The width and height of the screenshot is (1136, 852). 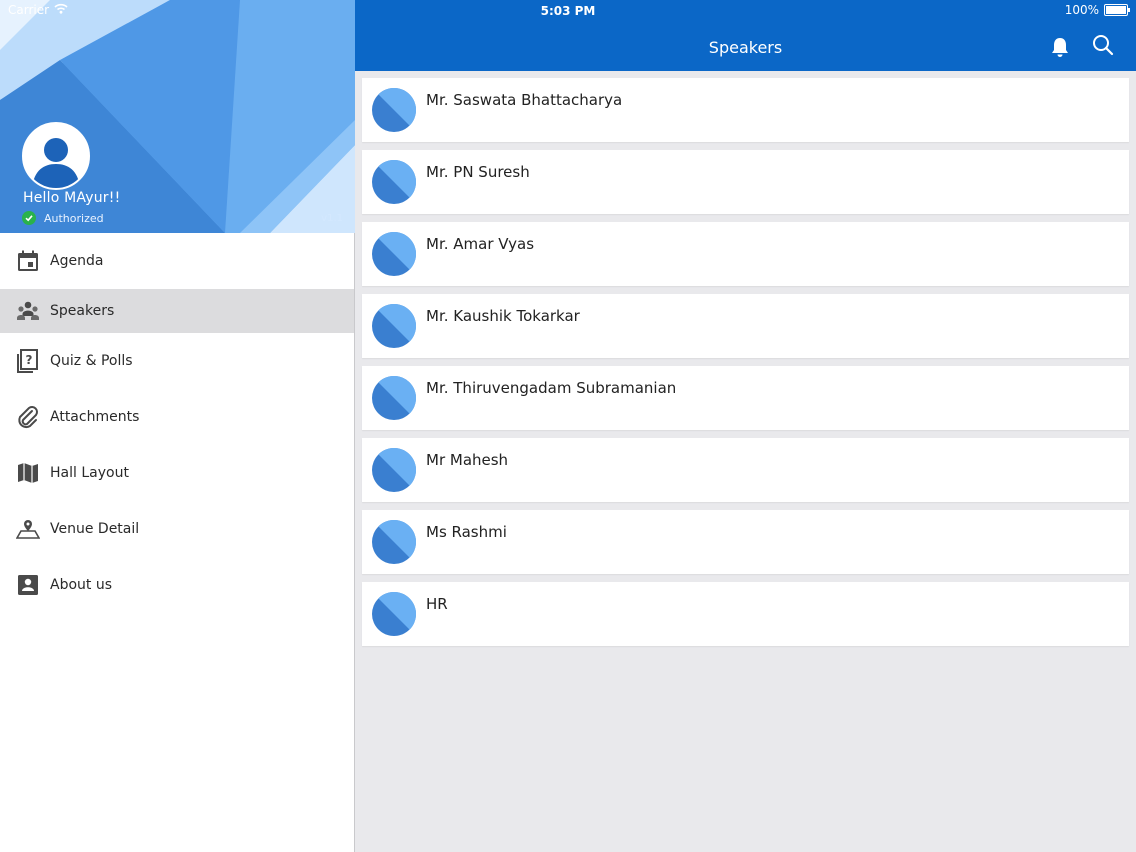 What do you see at coordinates (1081, 10) in the screenshot?
I see `battery-percent: 100%` at bounding box center [1081, 10].